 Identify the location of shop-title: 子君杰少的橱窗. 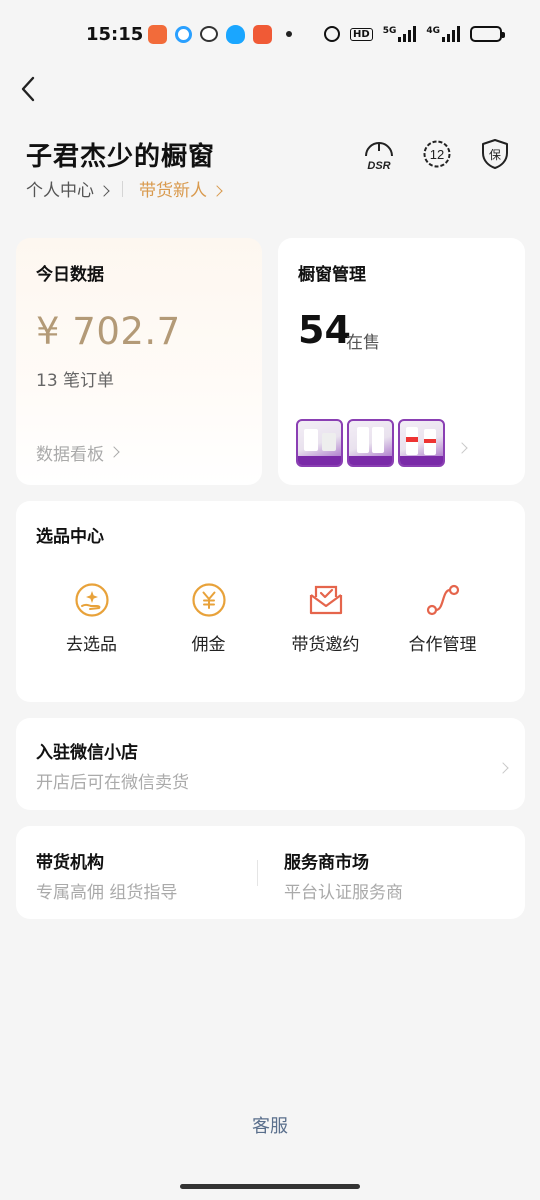
(121, 157).